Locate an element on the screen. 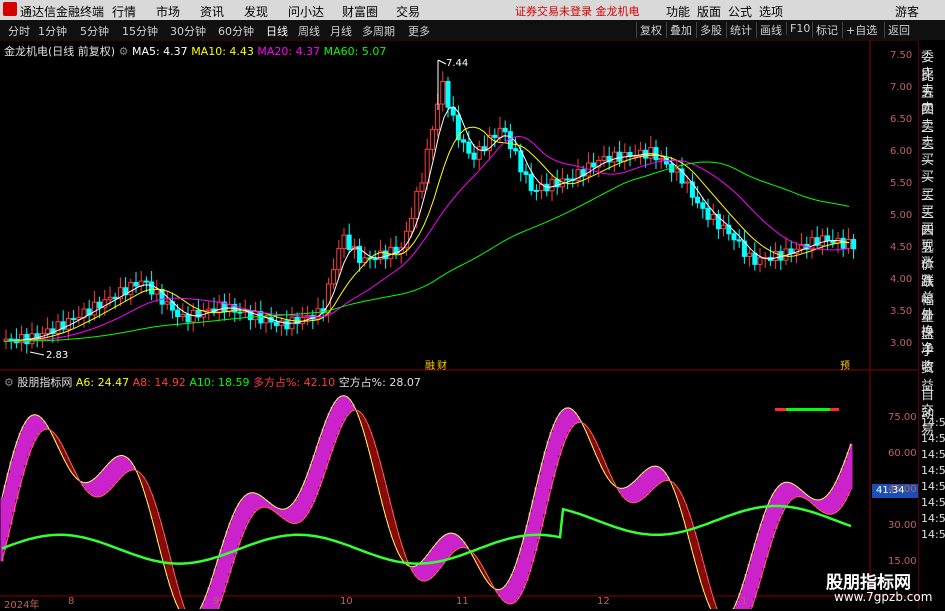  ind-current-value: 41.34 is located at coordinates (890, 490).